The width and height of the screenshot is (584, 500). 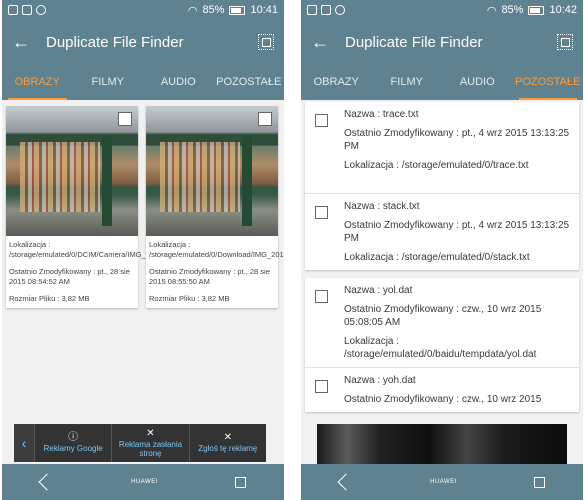 I want to click on ad-info-button: ⓘ Reklamy Google, so click(x=72, y=443).